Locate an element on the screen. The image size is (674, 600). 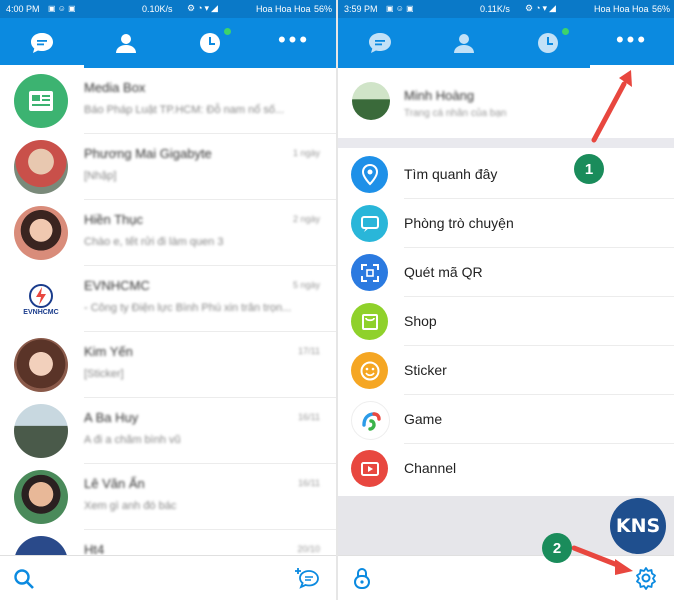
battery-level: 56% is located at coordinates (660, 9).